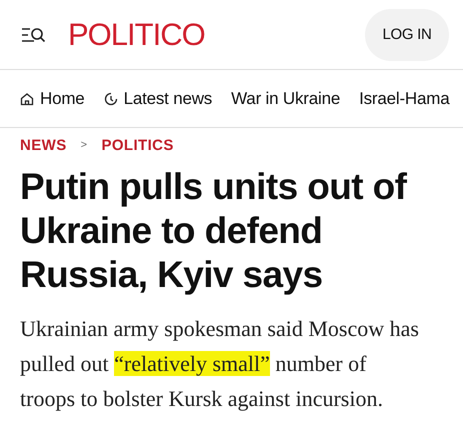  What do you see at coordinates (158, 98) in the screenshot?
I see `nav-link: Latest news` at bounding box center [158, 98].